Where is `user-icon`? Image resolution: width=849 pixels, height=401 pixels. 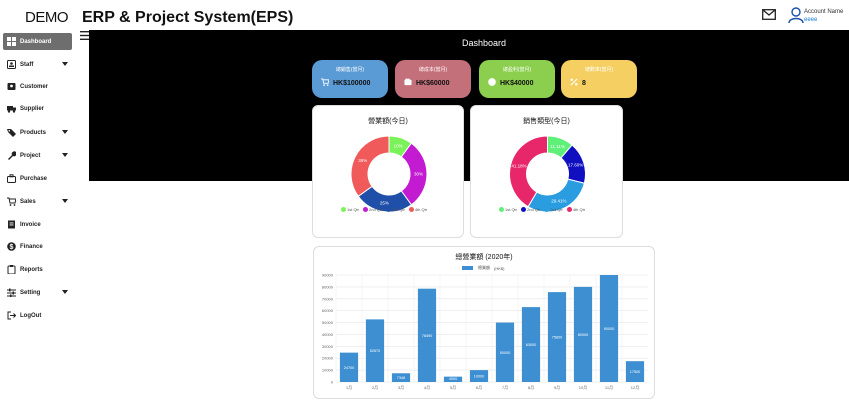
user-icon is located at coordinates (796, 15).